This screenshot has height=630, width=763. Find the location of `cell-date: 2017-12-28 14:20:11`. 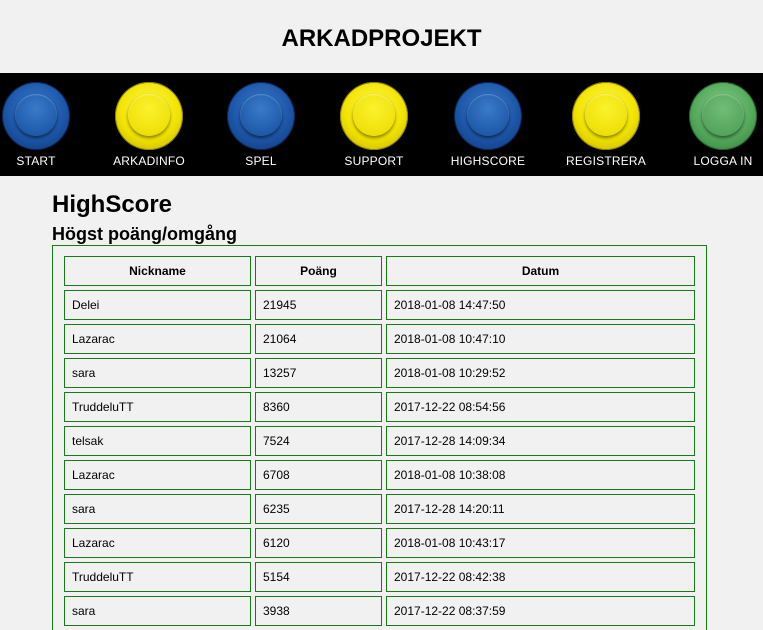

cell-date: 2017-12-28 14:20:11 is located at coordinates (540, 509).